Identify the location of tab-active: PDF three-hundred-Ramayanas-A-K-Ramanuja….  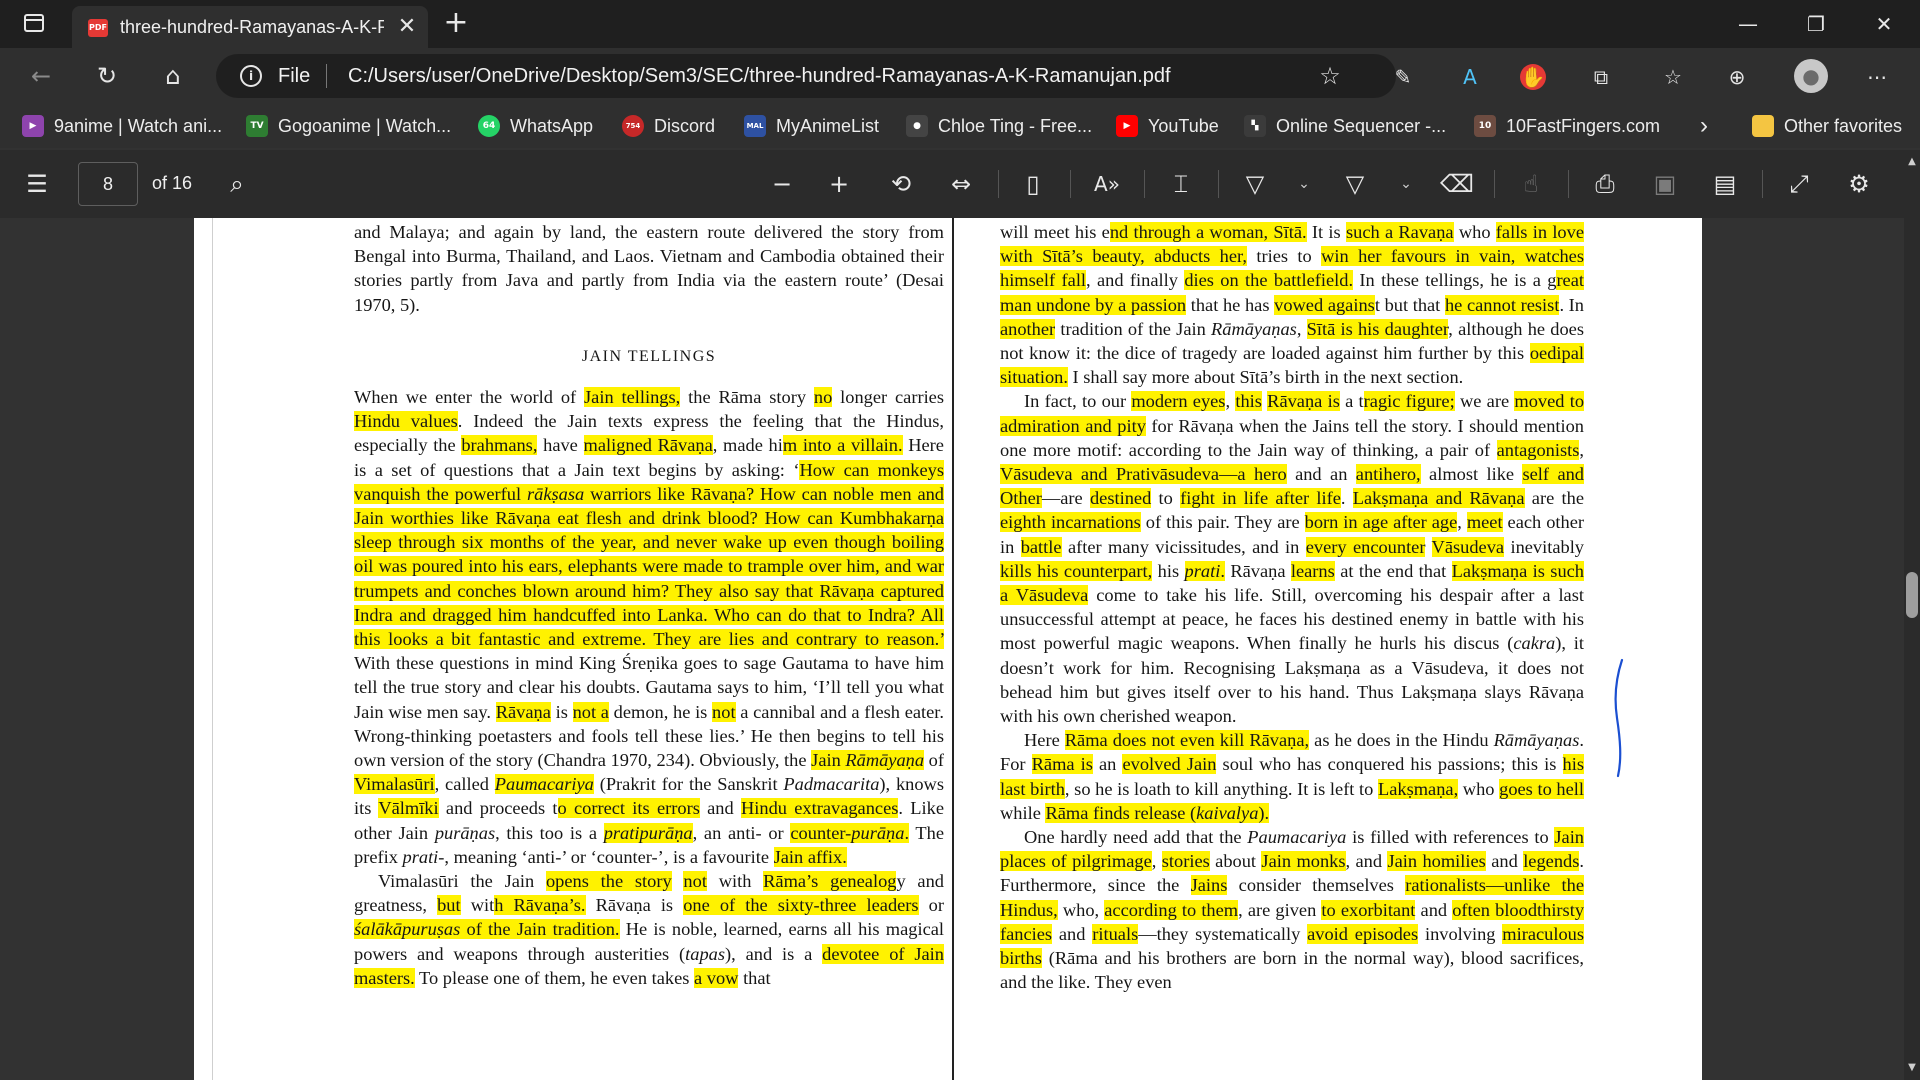
(250, 27).